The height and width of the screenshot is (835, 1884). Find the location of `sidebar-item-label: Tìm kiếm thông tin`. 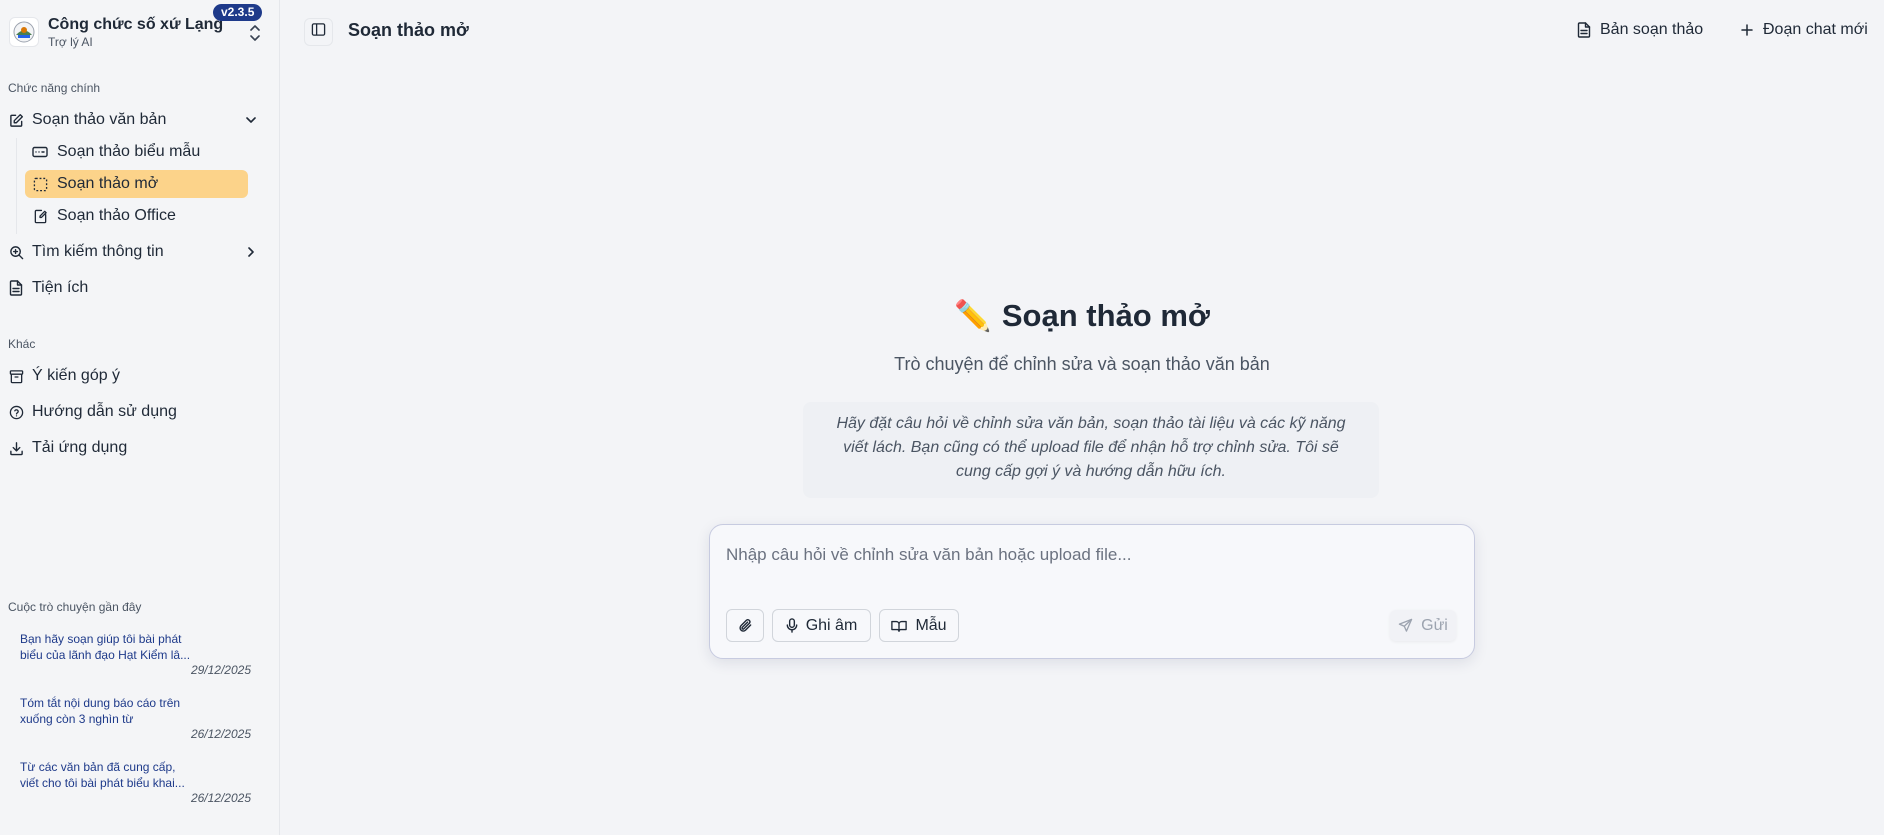

sidebar-item-label: Tìm kiếm thông tin is located at coordinates (98, 251).